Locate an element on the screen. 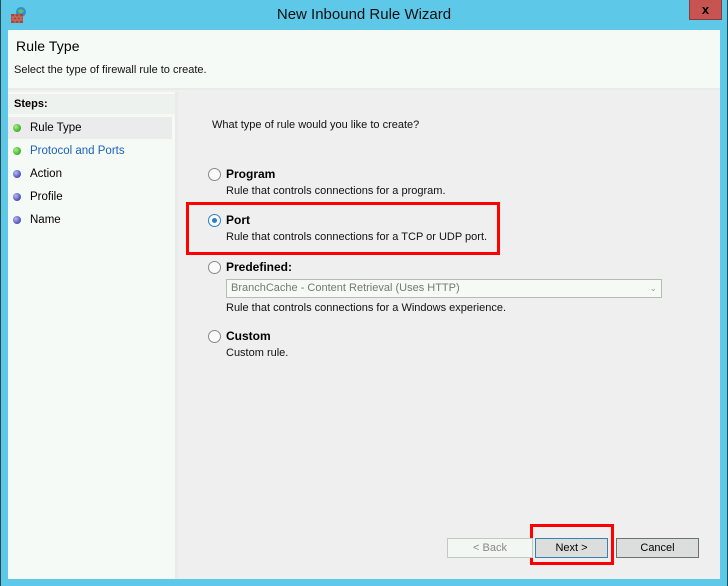 The image size is (728, 586). next-button: Next > is located at coordinates (571, 548).